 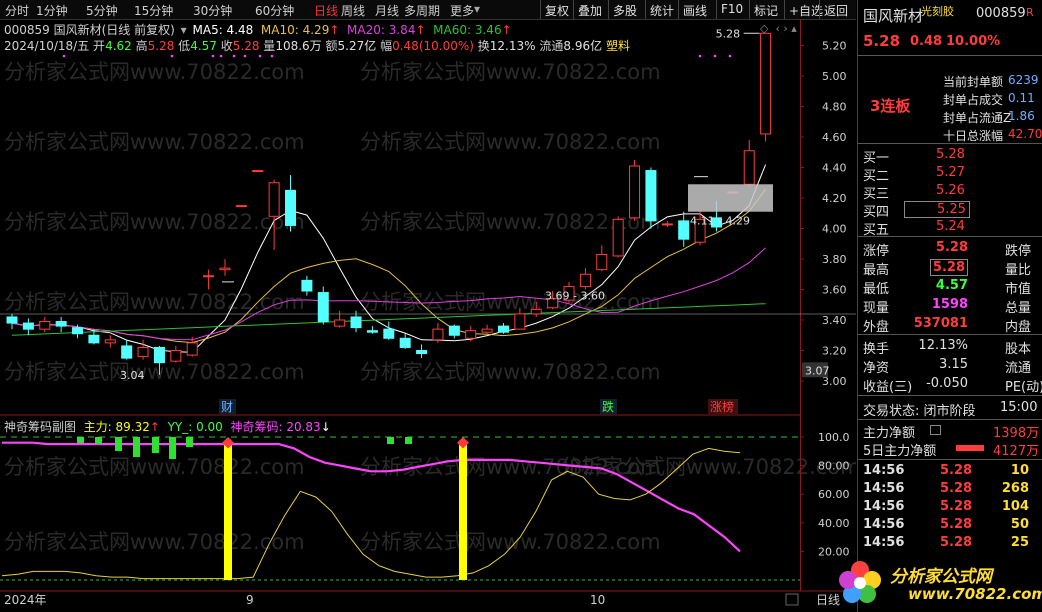 What do you see at coordinates (212, 10) in the screenshot?
I see `period-tab-4: 30分钟` at bounding box center [212, 10].